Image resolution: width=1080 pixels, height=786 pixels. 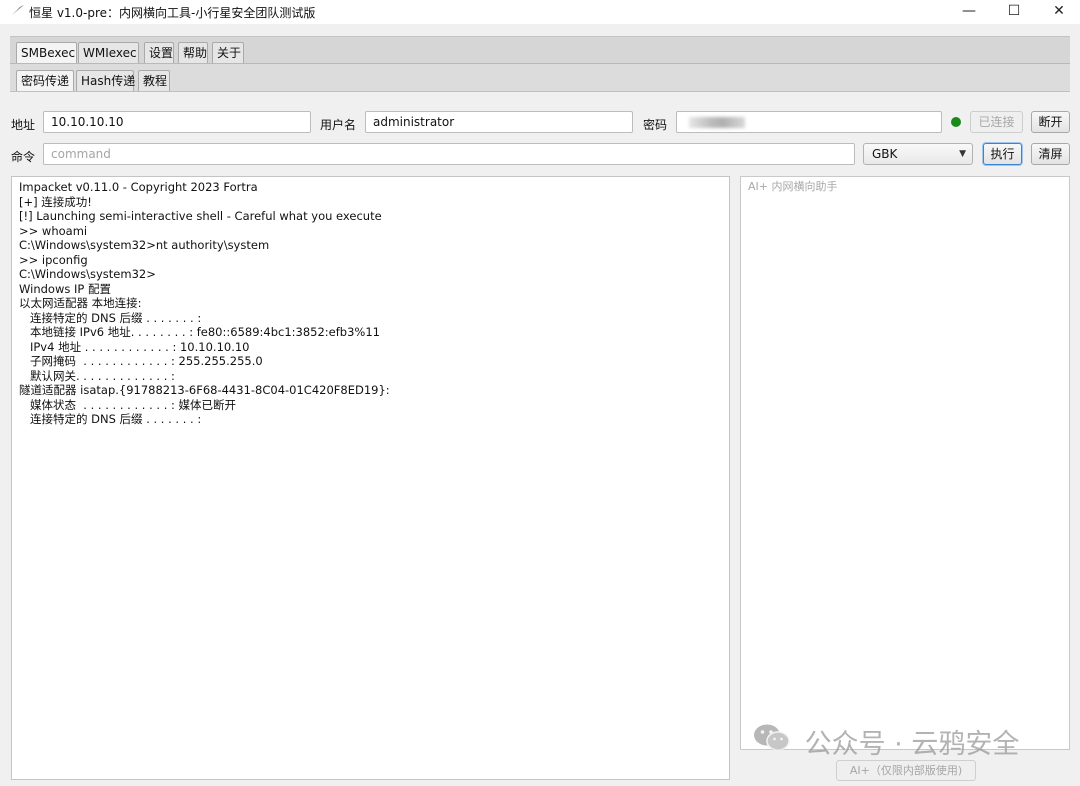 I want to click on minimize-button: —, so click(x=969, y=12).